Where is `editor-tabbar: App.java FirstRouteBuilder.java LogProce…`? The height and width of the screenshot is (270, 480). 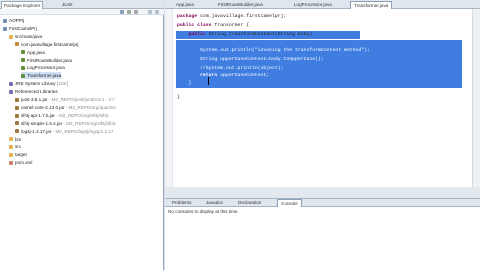 editor-tabbar: App.java FirstRouteBuilder.java LogProce… is located at coordinates (322, 4).